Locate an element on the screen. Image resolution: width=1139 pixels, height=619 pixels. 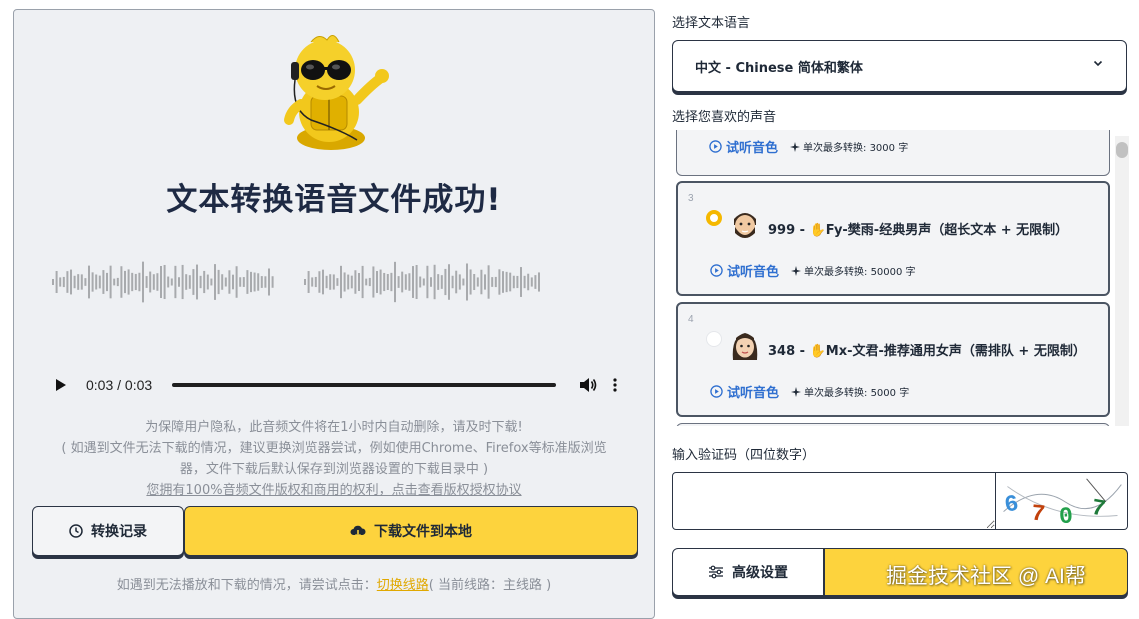
more-options-button is located at coordinates (615, 385).